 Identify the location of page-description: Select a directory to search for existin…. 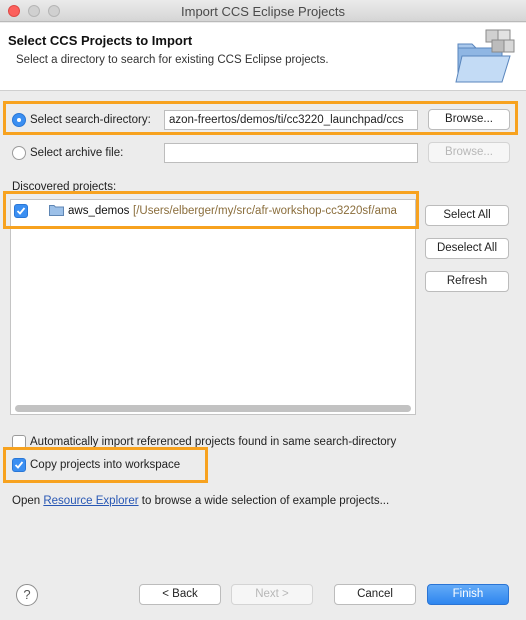
(172, 60).